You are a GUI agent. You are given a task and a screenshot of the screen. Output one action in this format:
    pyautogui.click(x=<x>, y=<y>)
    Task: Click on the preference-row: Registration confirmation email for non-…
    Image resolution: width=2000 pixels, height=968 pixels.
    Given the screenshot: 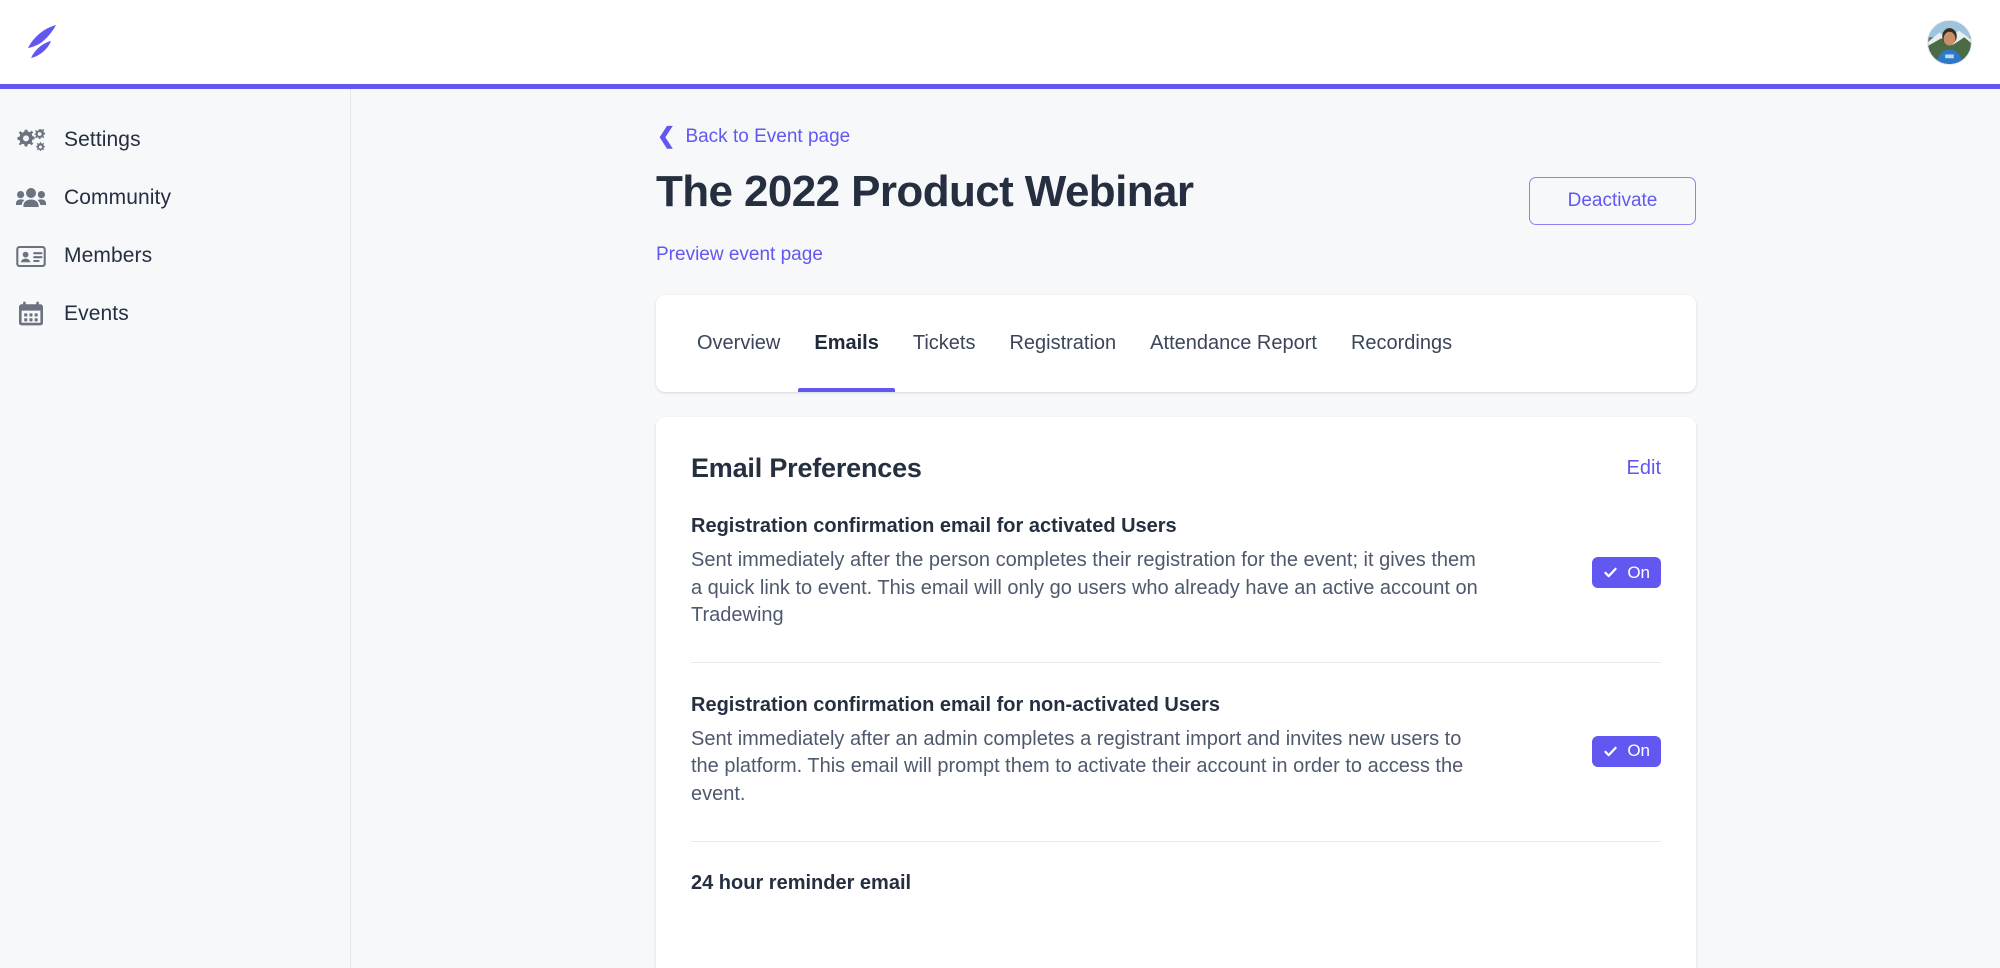 What is the action you would take?
    pyautogui.click(x=1176, y=736)
    